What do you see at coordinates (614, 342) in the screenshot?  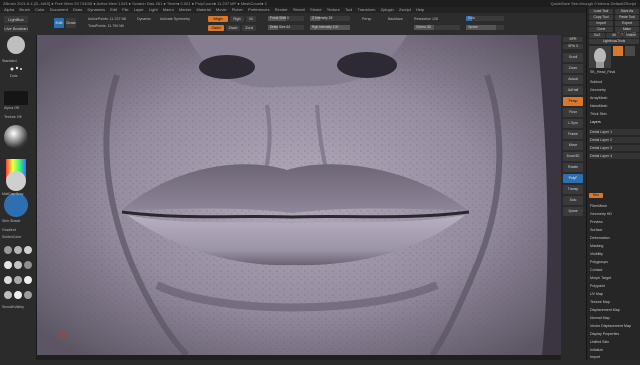 I see `tray-item-unified-skin: Unified Skin` at bounding box center [614, 342].